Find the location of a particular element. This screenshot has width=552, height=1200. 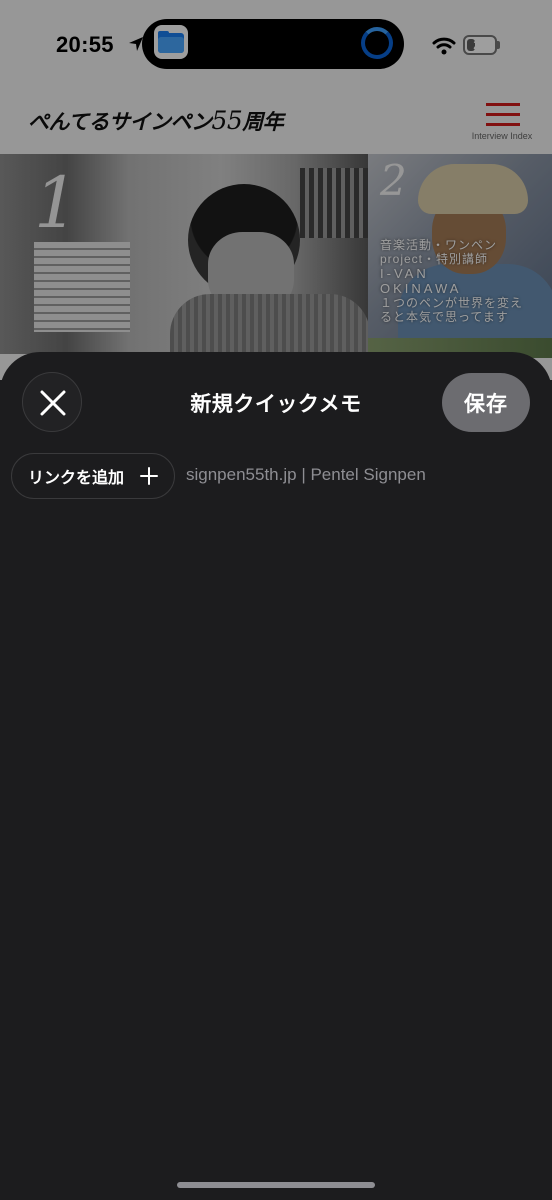

close-icon is located at coordinates (53, 403).